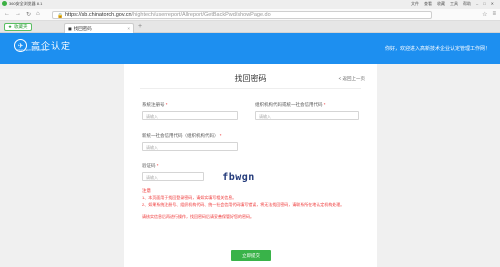  I want to click on lock-icon: 🔒, so click(60, 16).